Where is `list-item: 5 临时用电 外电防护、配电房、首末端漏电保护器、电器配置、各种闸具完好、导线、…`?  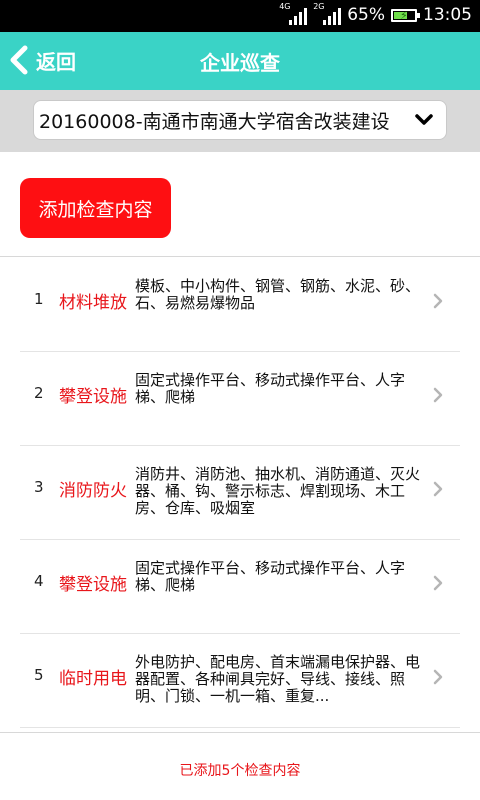 list-item: 5 临时用电 外电防护、配电房、首末端漏电保护器、电器配置、各种闸具完好、导线、… is located at coordinates (240, 681).